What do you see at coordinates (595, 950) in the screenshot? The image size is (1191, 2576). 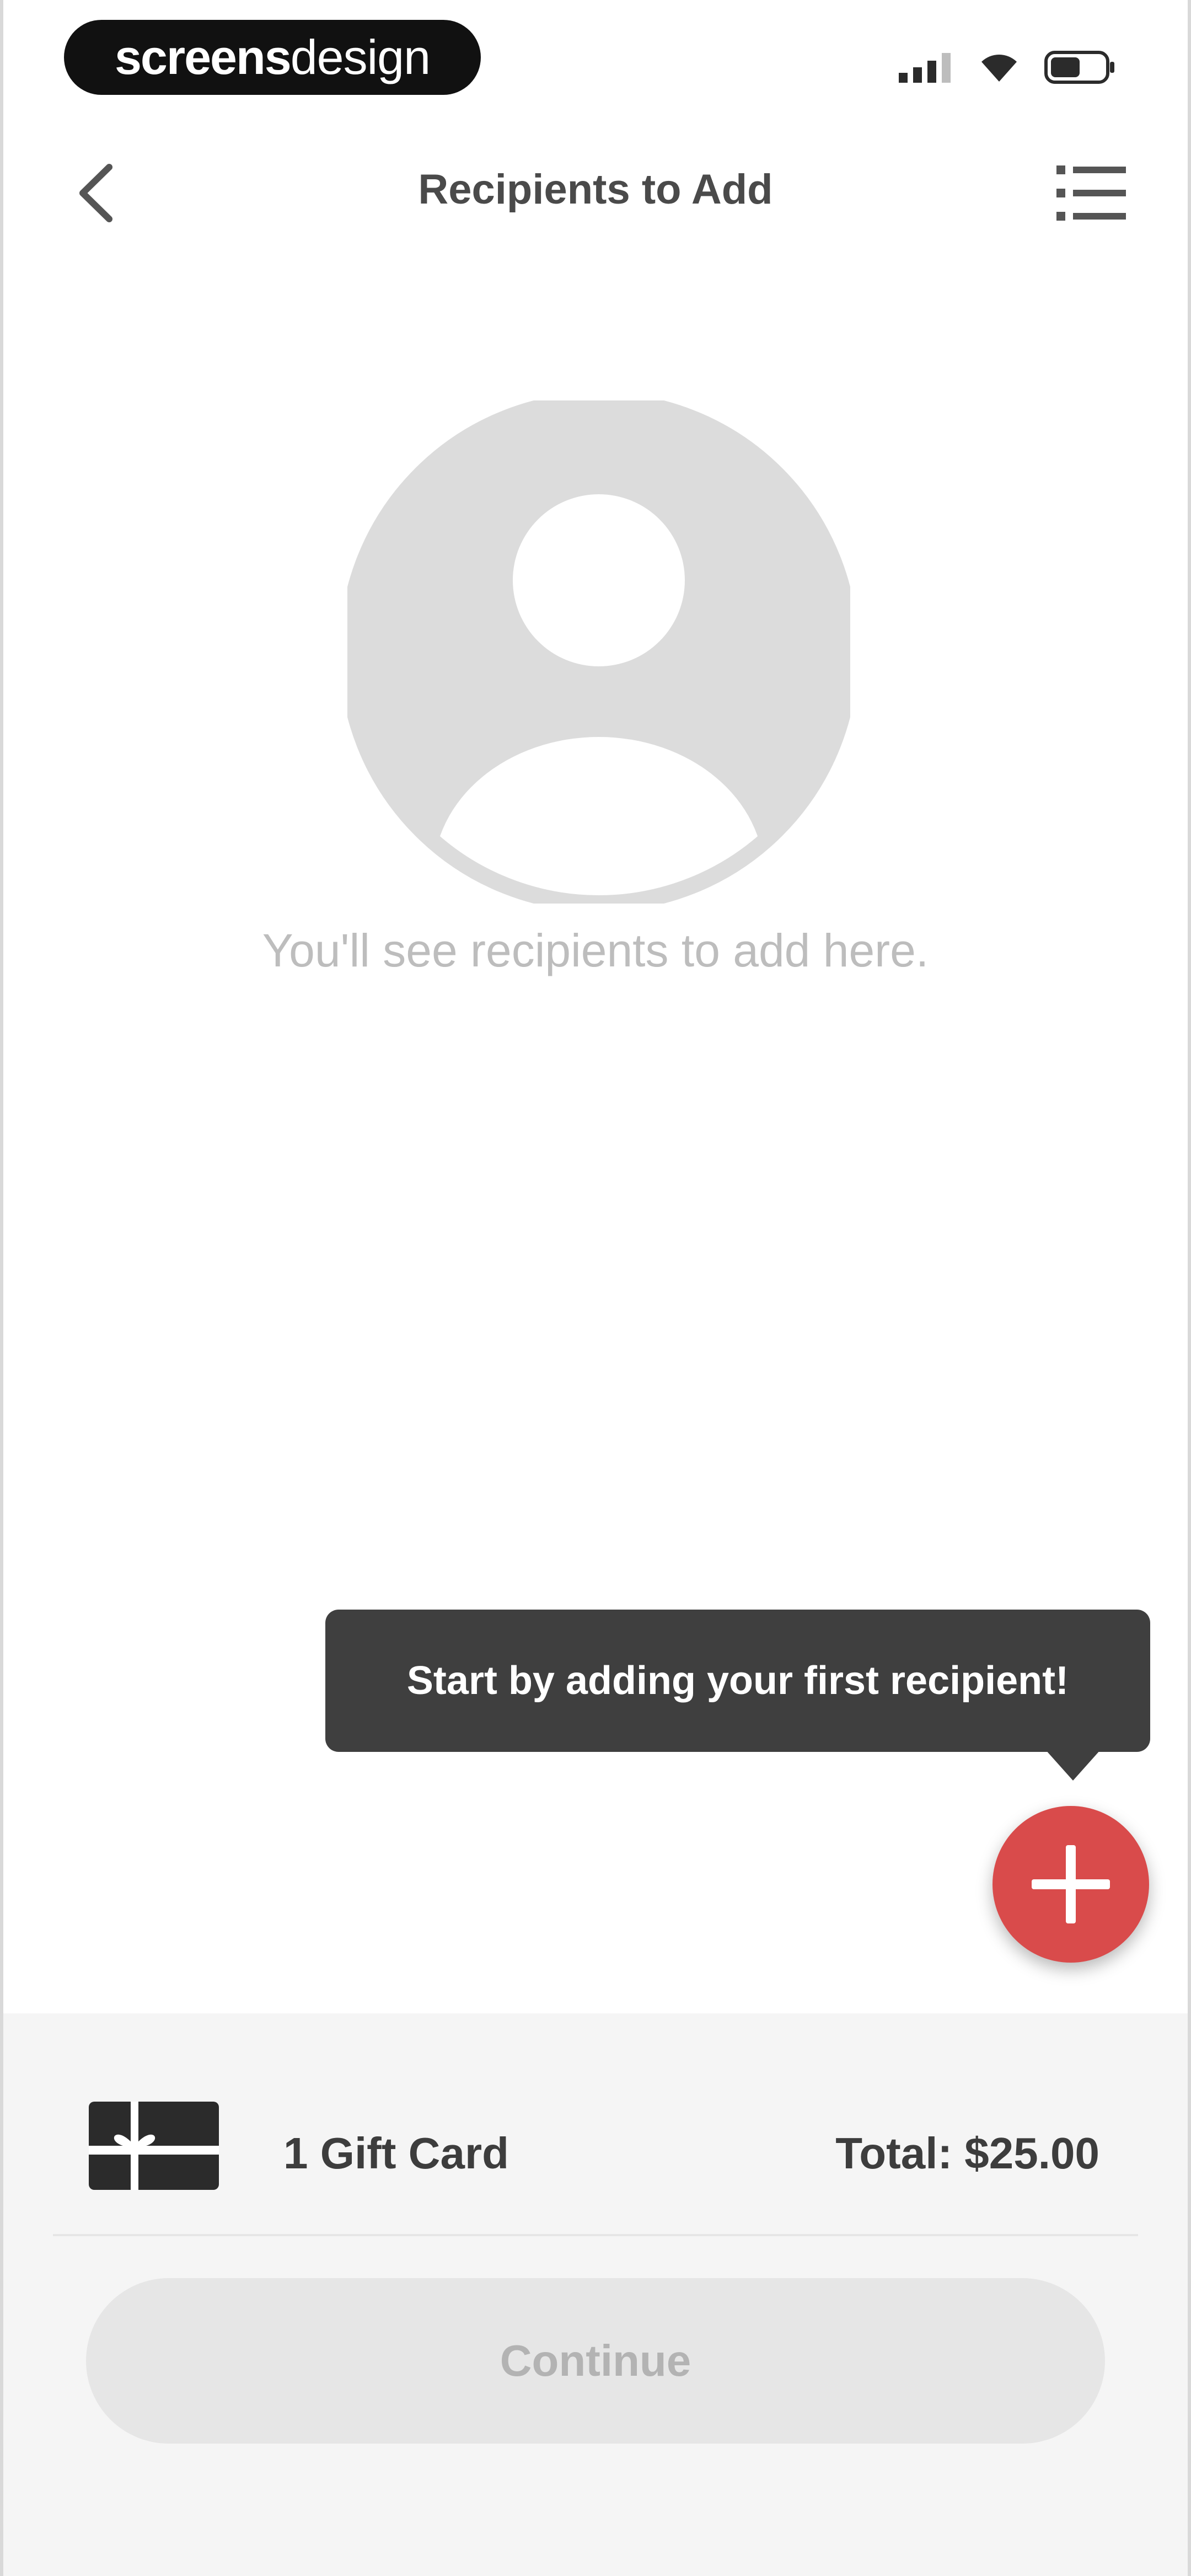 I see `empty-state-message: You'll see recipients to add here.` at bounding box center [595, 950].